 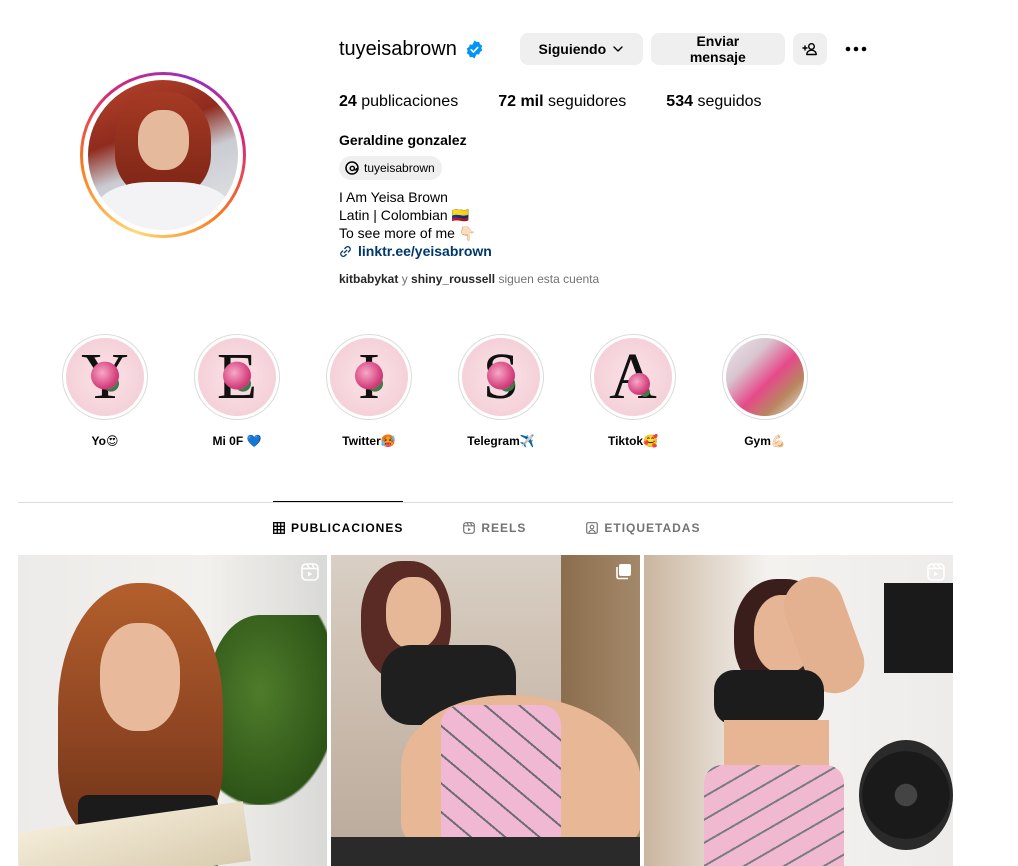 I want to click on profile-tabs: PUBLICACIONES REELS ETIQUETADAS, so click(x=516, y=527).